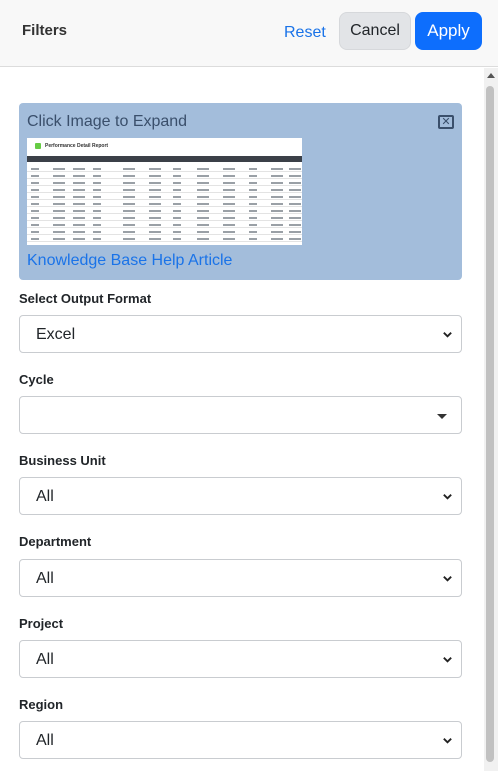  I want to click on business-unit-select: All, so click(240, 496).